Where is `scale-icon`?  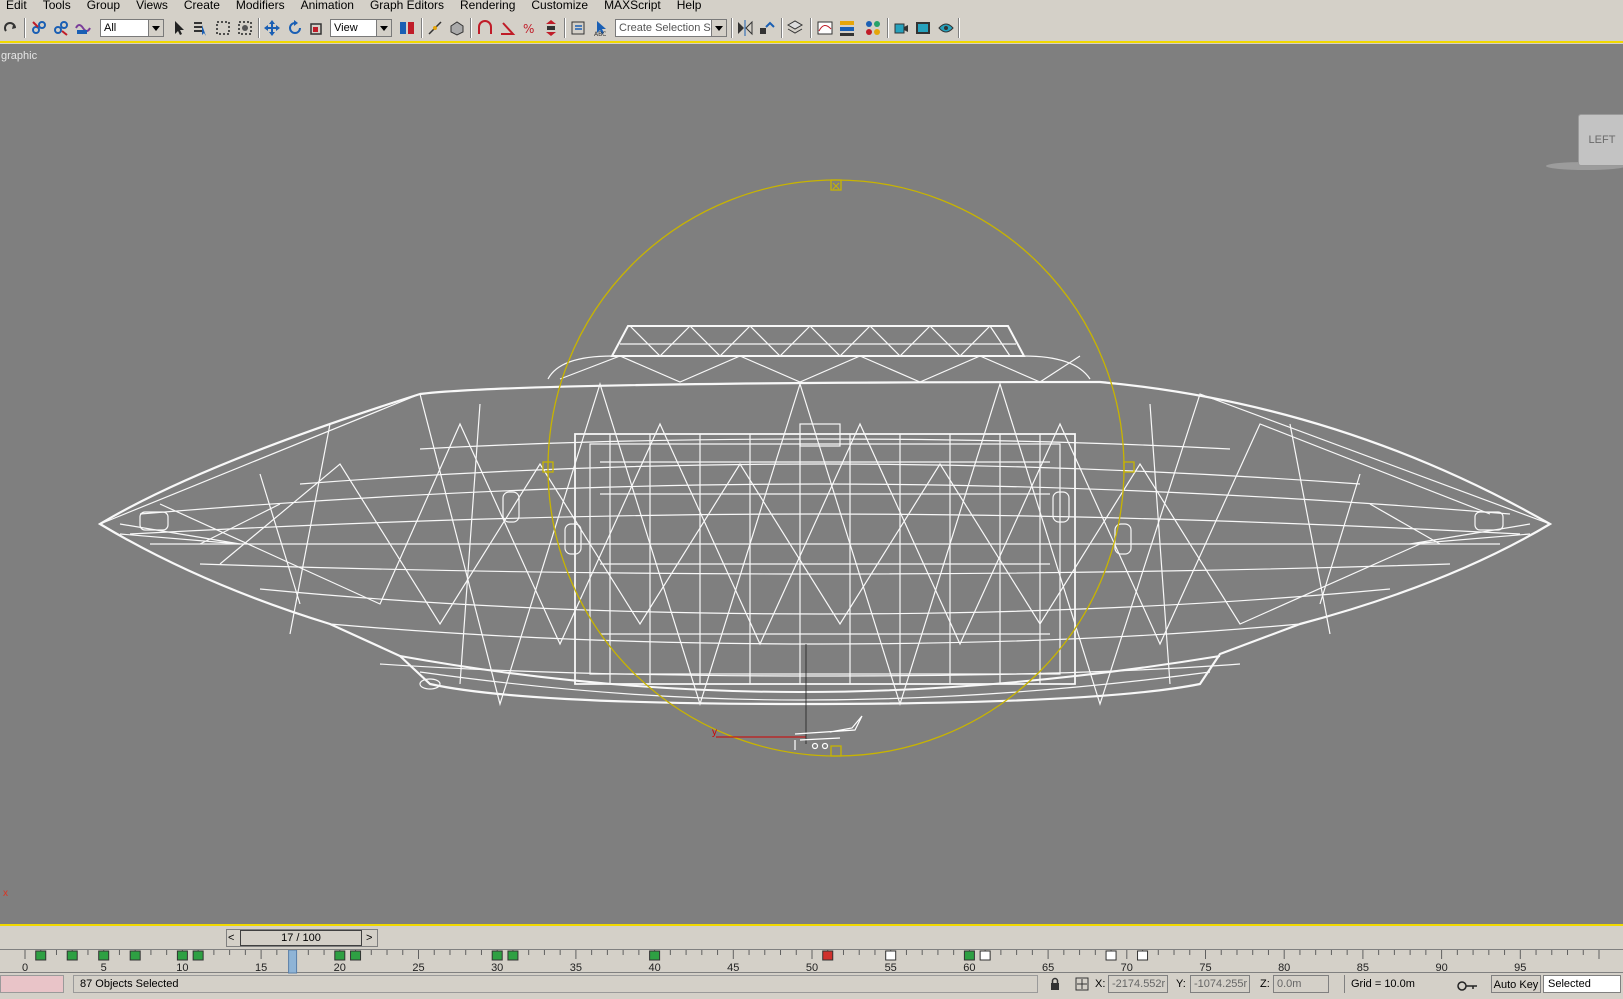
scale-icon is located at coordinates (317, 28).